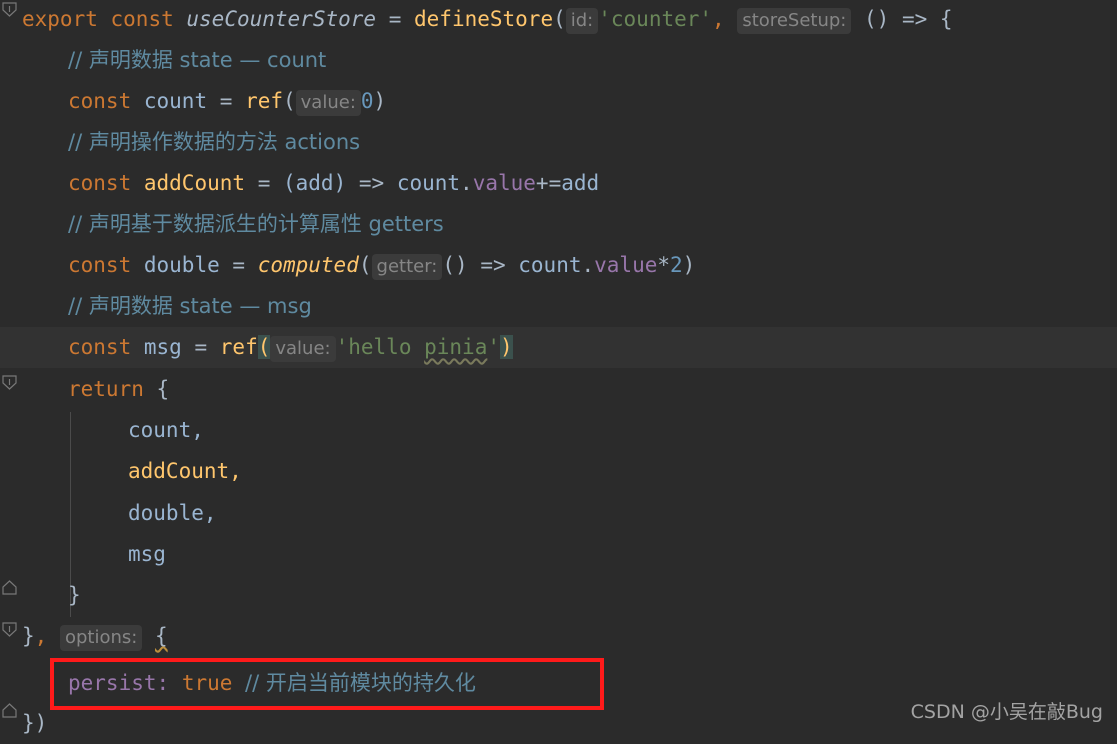 The height and width of the screenshot is (744, 1117). What do you see at coordinates (194, 183) in the screenshot?
I see `token-add-count-name: addCount` at bounding box center [194, 183].